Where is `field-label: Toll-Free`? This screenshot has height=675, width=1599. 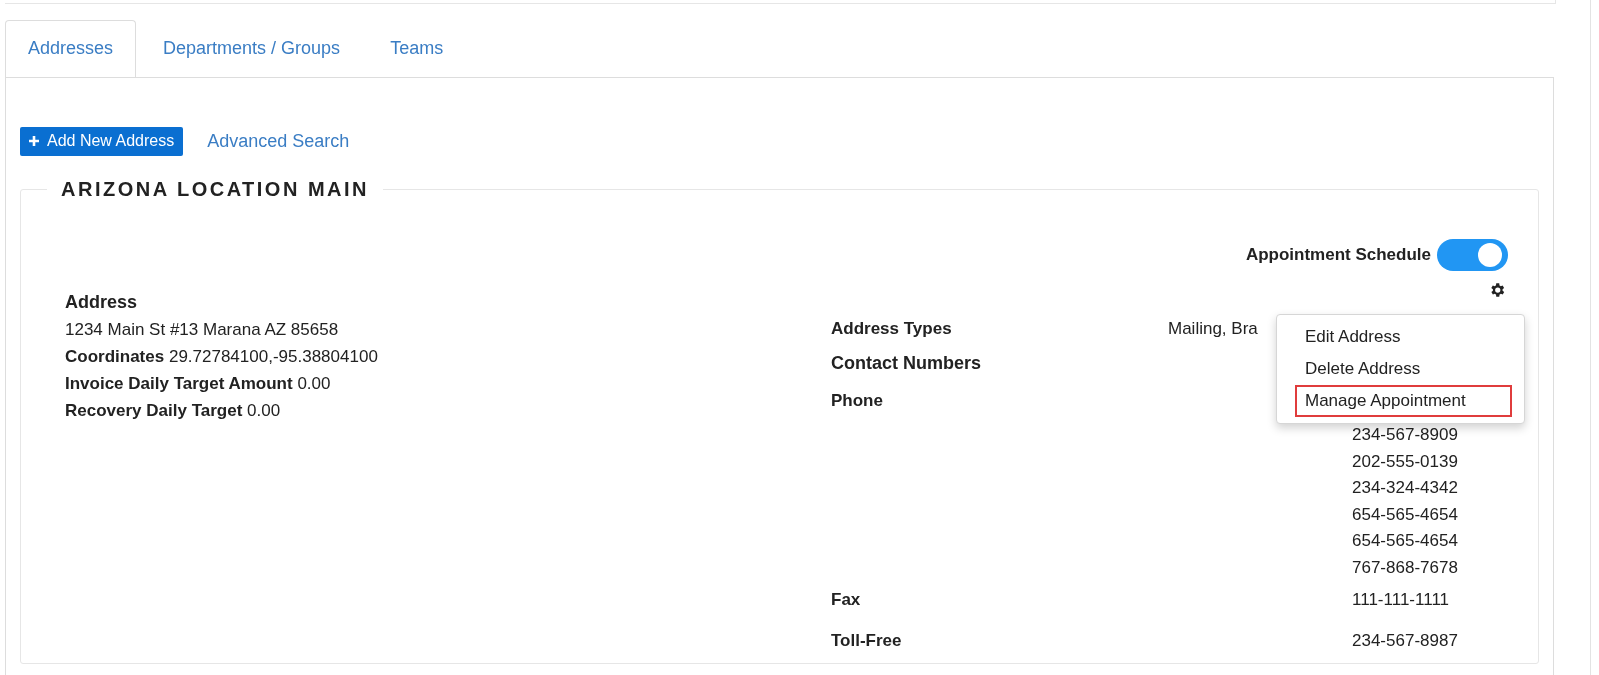 field-label: Toll-Free is located at coordinates (867, 640).